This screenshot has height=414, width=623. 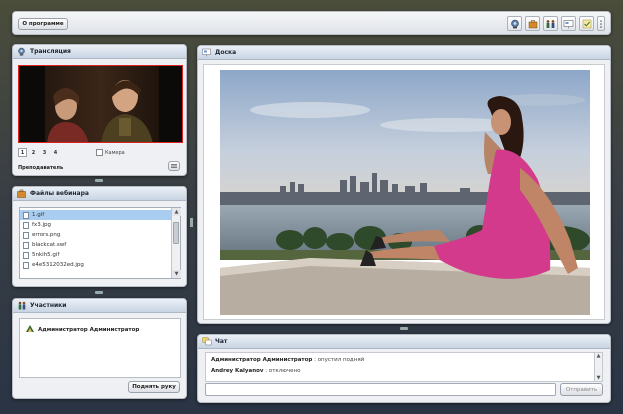 What do you see at coordinates (311, 23) in the screenshot?
I see `top-toolbar: О программе` at bounding box center [311, 23].